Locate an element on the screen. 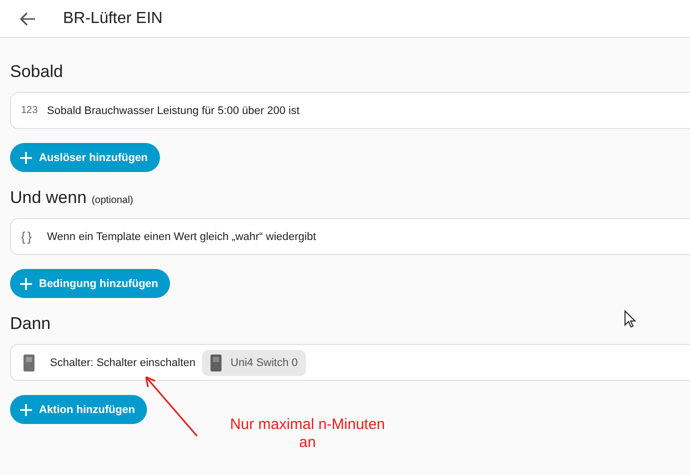 The height and width of the screenshot is (475, 690). braces-icon: {} is located at coordinates (34, 236).